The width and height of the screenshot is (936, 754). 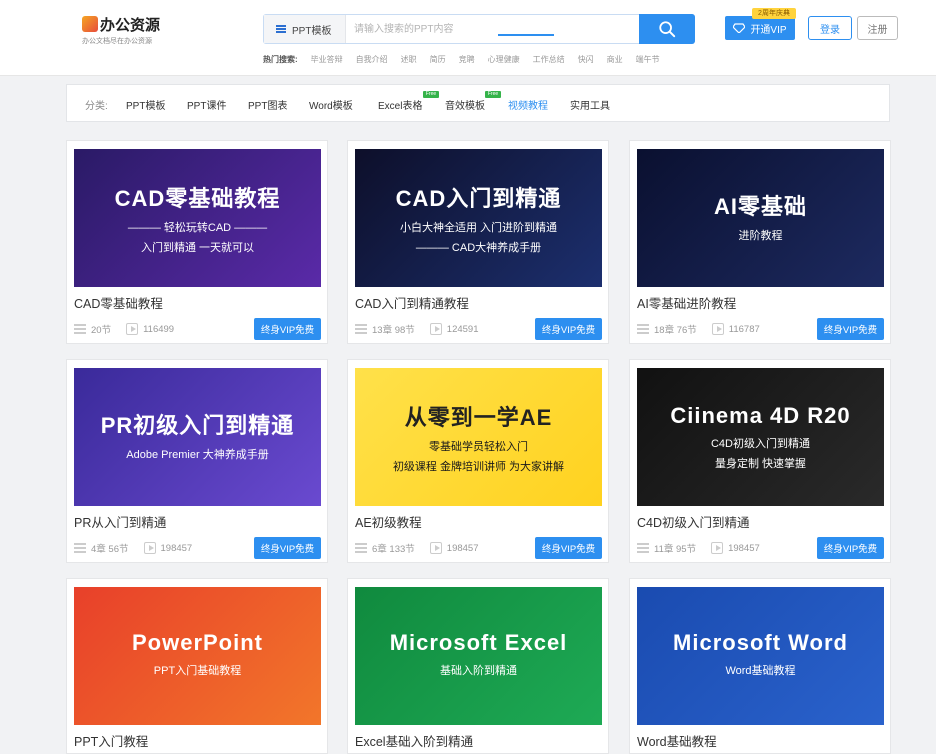 What do you see at coordinates (494, 29) in the screenshot?
I see `search-input` at bounding box center [494, 29].